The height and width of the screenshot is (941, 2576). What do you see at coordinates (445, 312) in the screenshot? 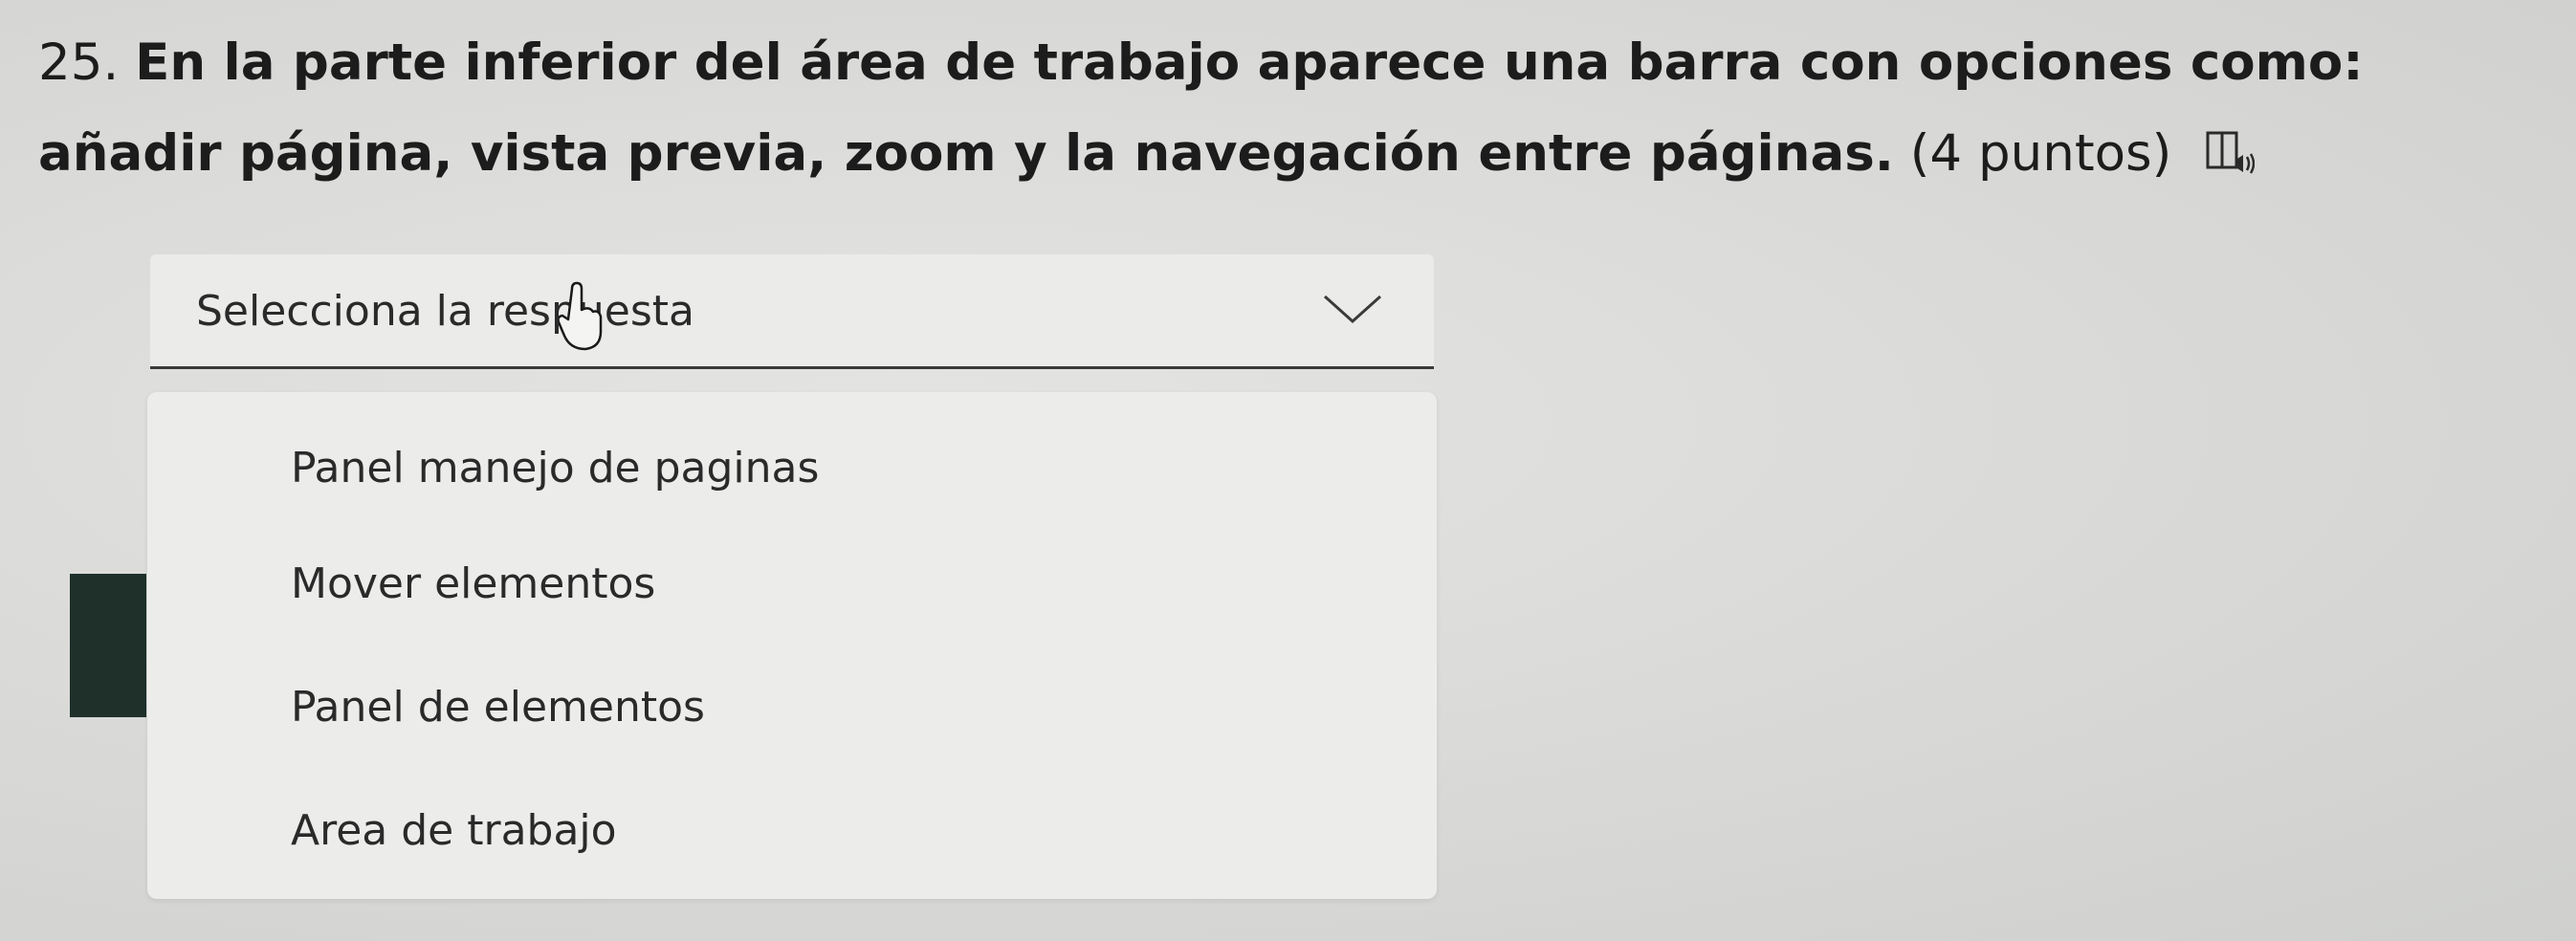
I see `select-placeholder: Selecciona la respuesta` at bounding box center [445, 312].